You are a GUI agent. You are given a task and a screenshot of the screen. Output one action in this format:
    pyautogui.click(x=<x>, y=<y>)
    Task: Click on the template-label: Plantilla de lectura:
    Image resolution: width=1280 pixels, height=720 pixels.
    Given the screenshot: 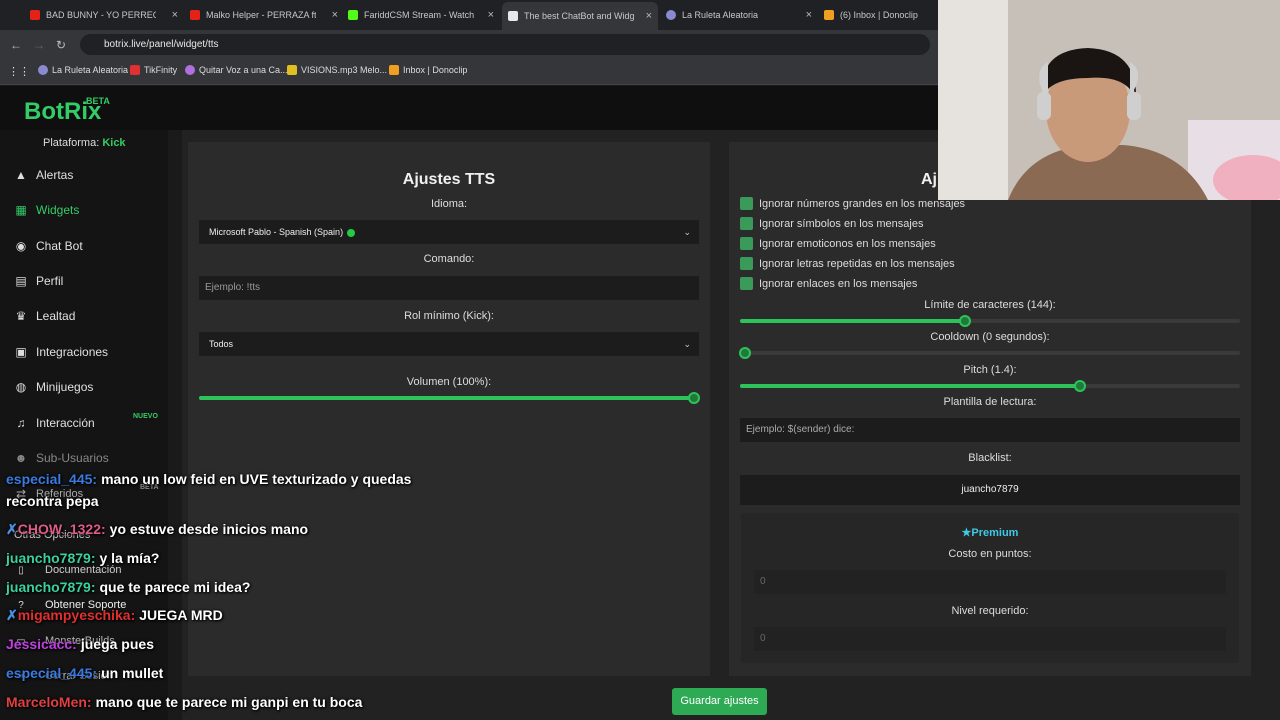 What is the action you would take?
    pyautogui.click(x=990, y=402)
    